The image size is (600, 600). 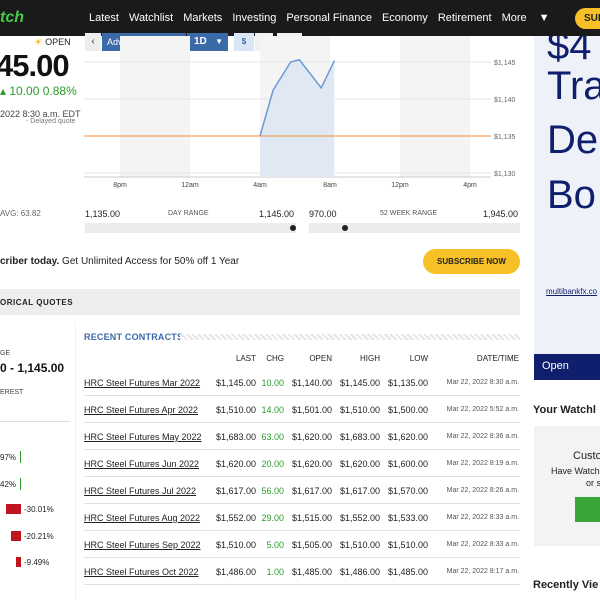 I want to click on delayed-note: - Delayed quote, so click(x=51, y=121).